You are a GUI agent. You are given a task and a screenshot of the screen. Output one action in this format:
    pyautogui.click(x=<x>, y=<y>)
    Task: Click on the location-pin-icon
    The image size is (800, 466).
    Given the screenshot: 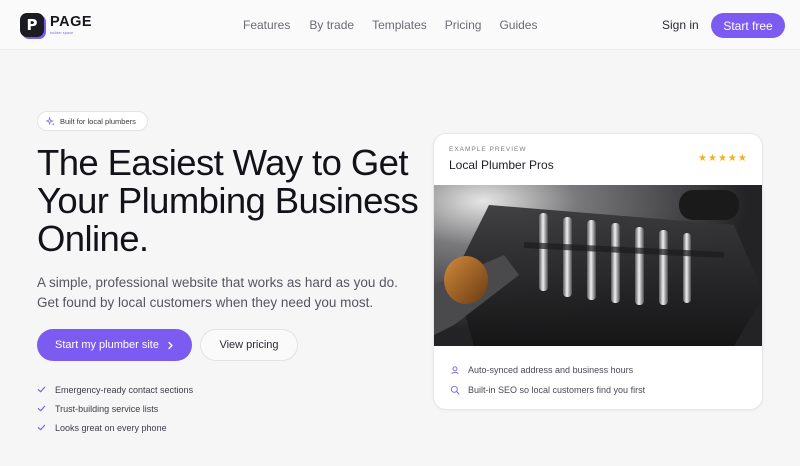 What is the action you would take?
    pyautogui.click(x=455, y=370)
    